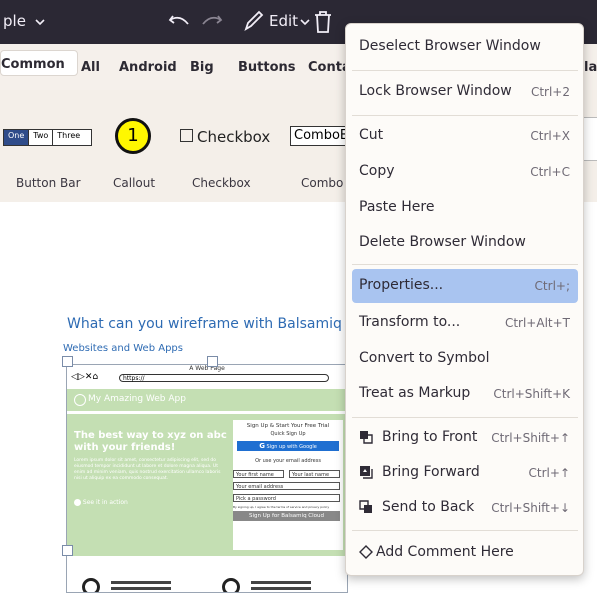  Describe the element at coordinates (267, 67) in the screenshot. I see `tab-buttons: Buttons` at that location.